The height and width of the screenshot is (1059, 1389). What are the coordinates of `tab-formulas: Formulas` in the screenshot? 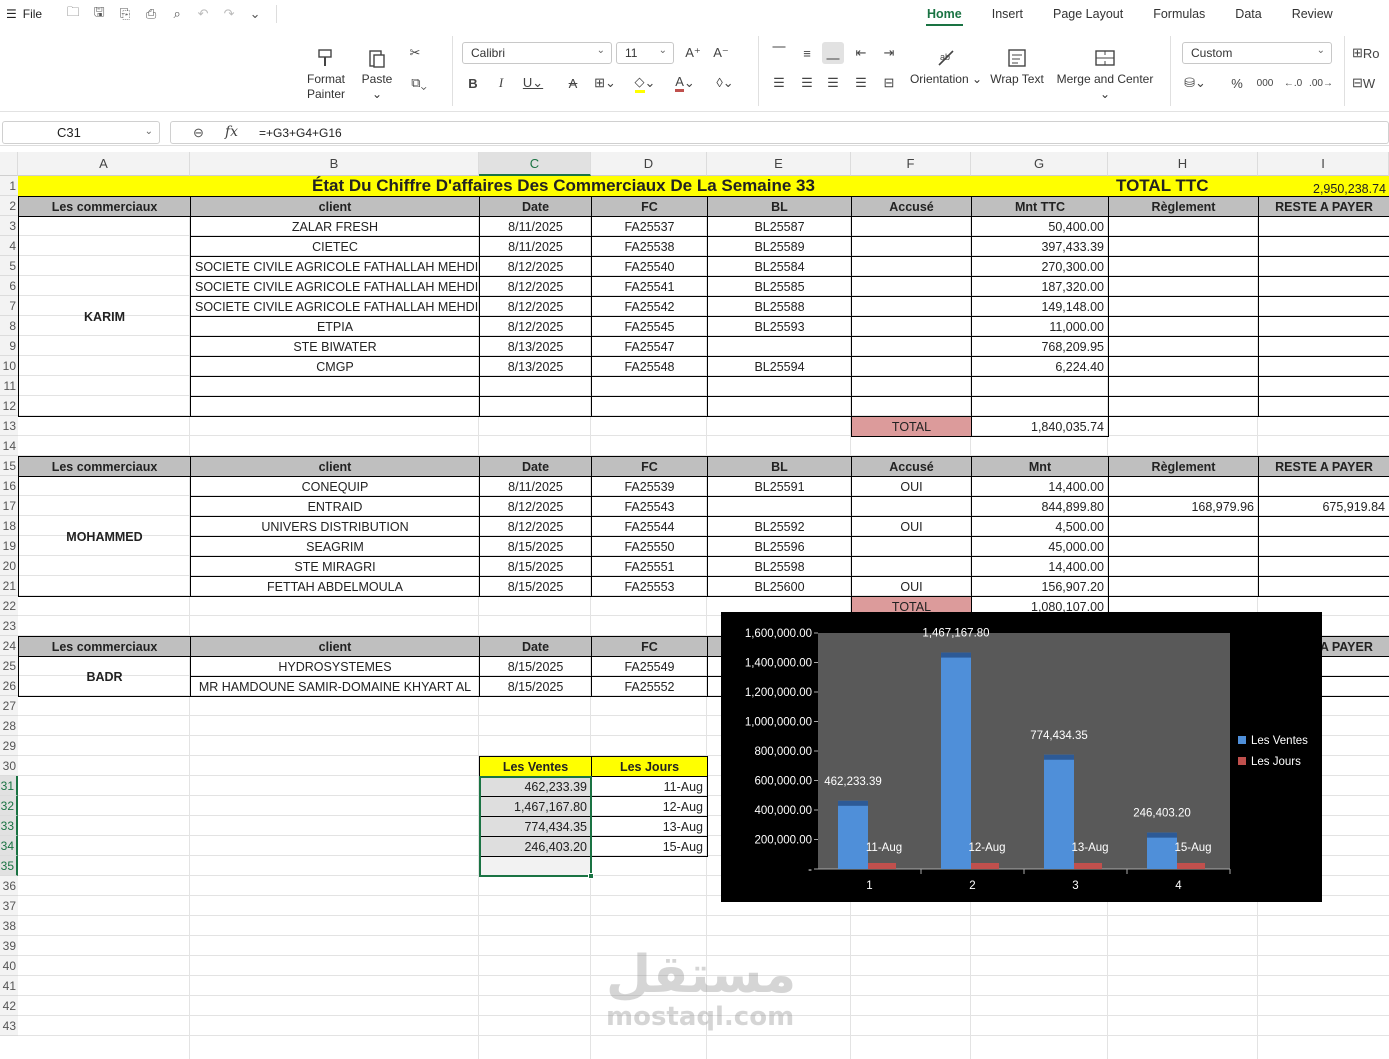 It's located at (1179, 14).